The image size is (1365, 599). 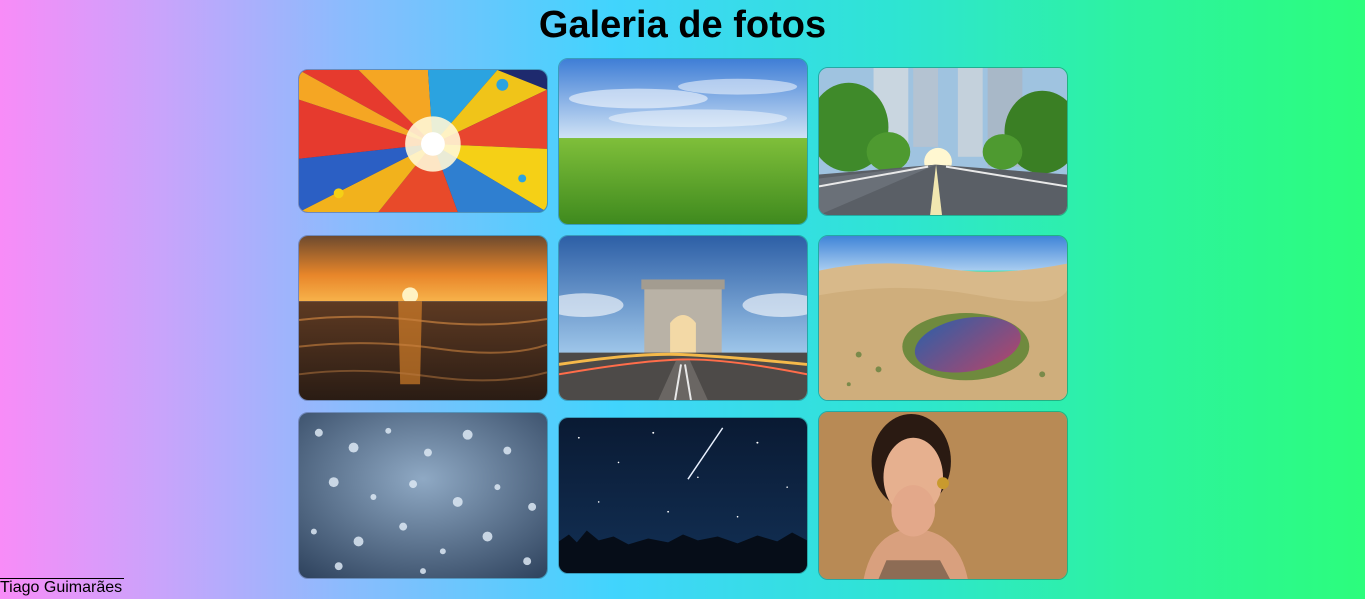 What do you see at coordinates (683, 318) in the screenshot?
I see `gallery-image-arc-de-triomphe` at bounding box center [683, 318].